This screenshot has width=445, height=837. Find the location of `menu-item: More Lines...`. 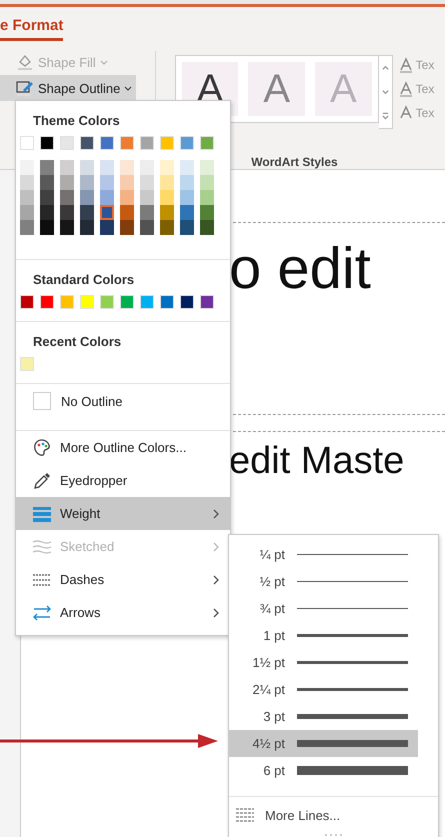

menu-item: More Lines... is located at coordinates (333, 815).